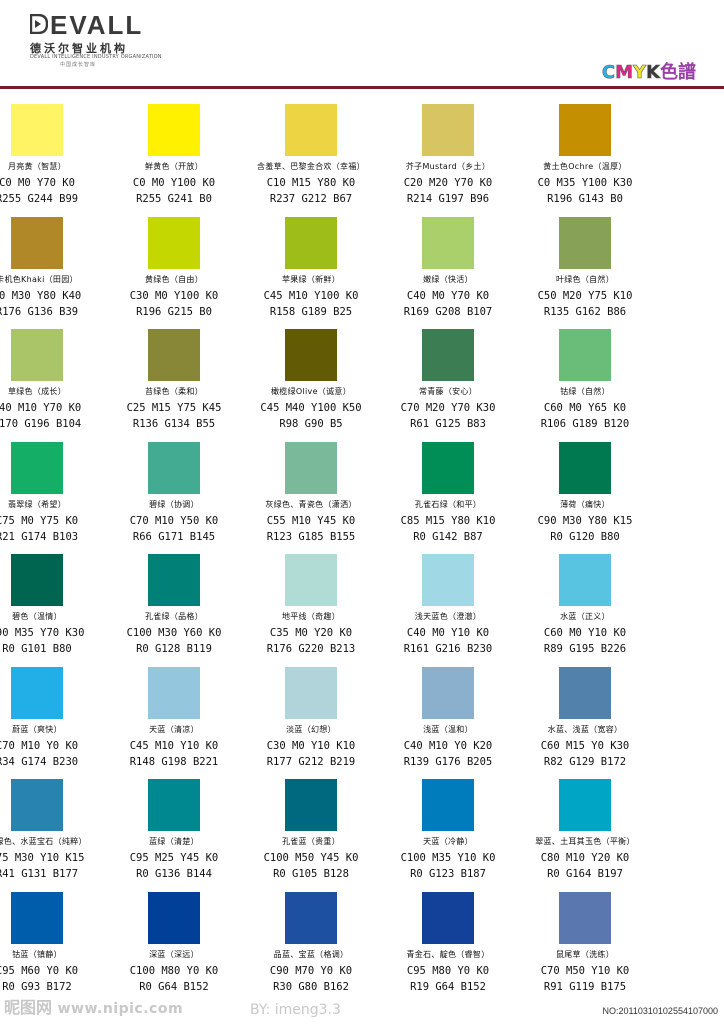 Image resolution: width=724 pixels, height=1024 pixels. What do you see at coordinates (54, 160) in the screenshot?
I see `color-card: 月亮黄（智慧） C0 M0 Y70 K0 R255 G244 B99` at bounding box center [54, 160].